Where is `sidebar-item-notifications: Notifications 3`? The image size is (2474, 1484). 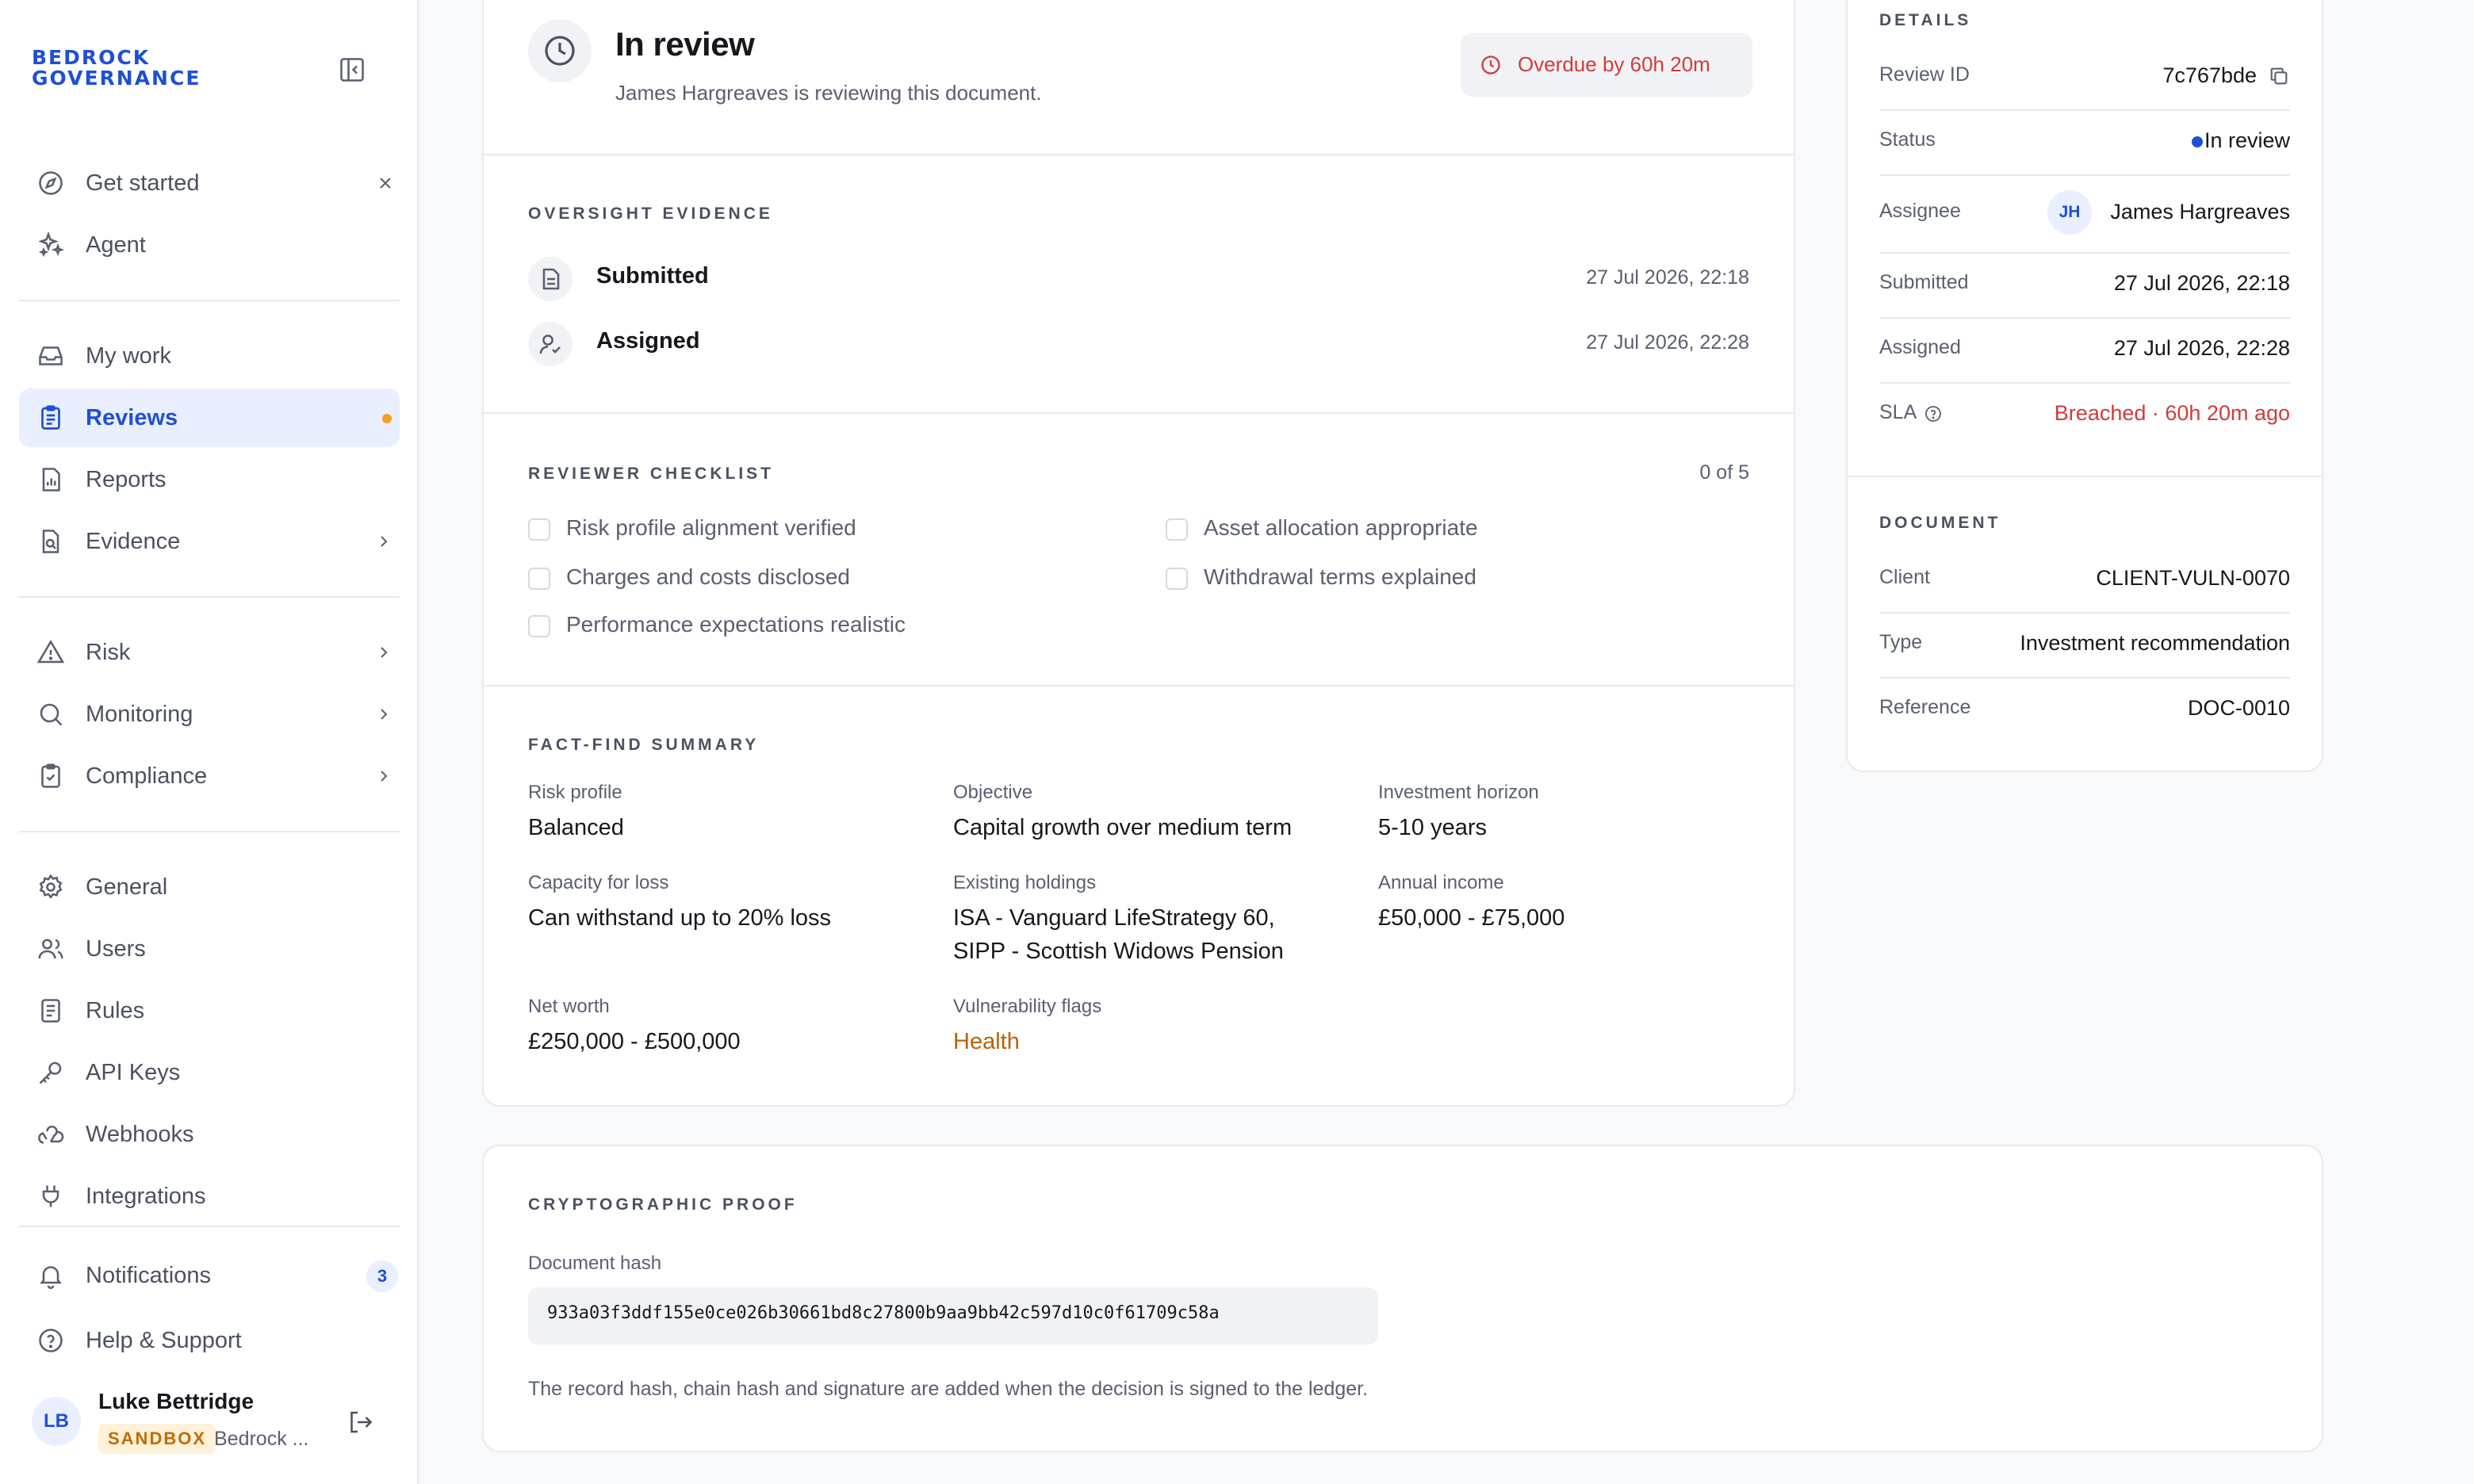 sidebar-item-notifications: Notifications 3 is located at coordinates (209, 1275).